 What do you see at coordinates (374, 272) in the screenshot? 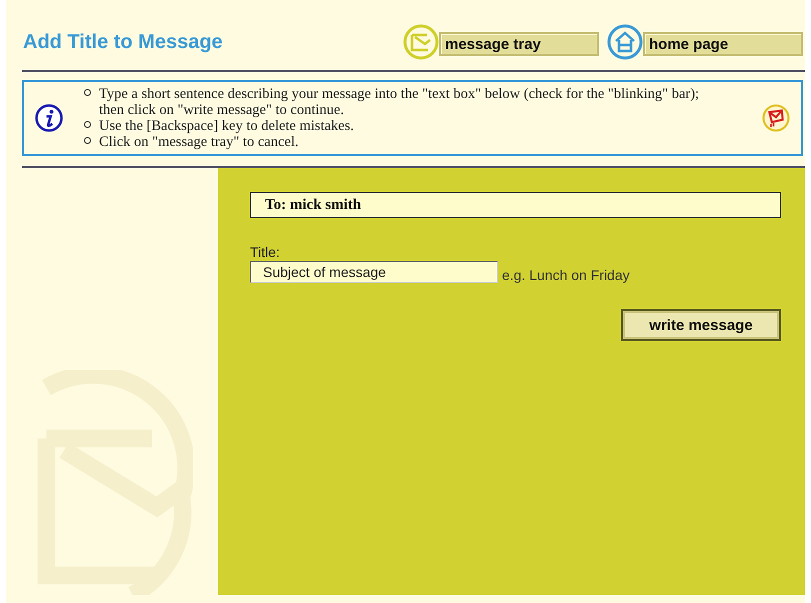
I see `title-input-field: Subject of message` at bounding box center [374, 272].